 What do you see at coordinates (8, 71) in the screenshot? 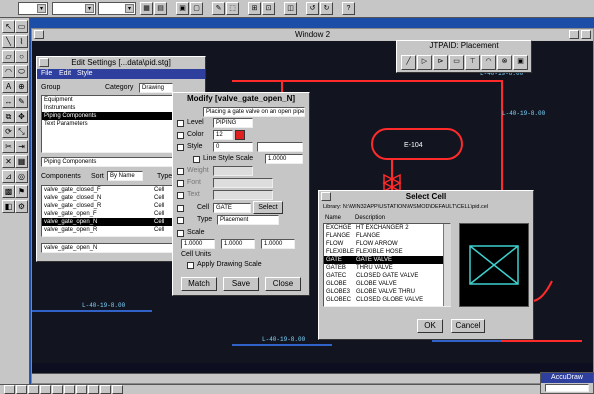
I see `arc-icon: ◠` at bounding box center [8, 71].